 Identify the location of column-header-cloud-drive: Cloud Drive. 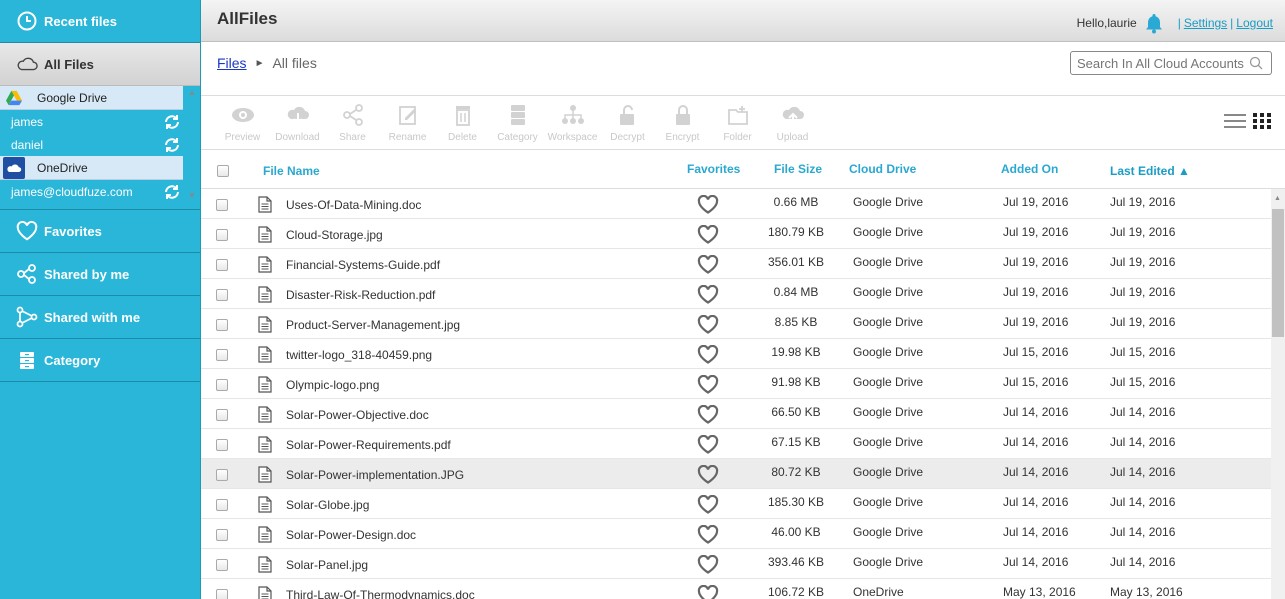
(882, 169).